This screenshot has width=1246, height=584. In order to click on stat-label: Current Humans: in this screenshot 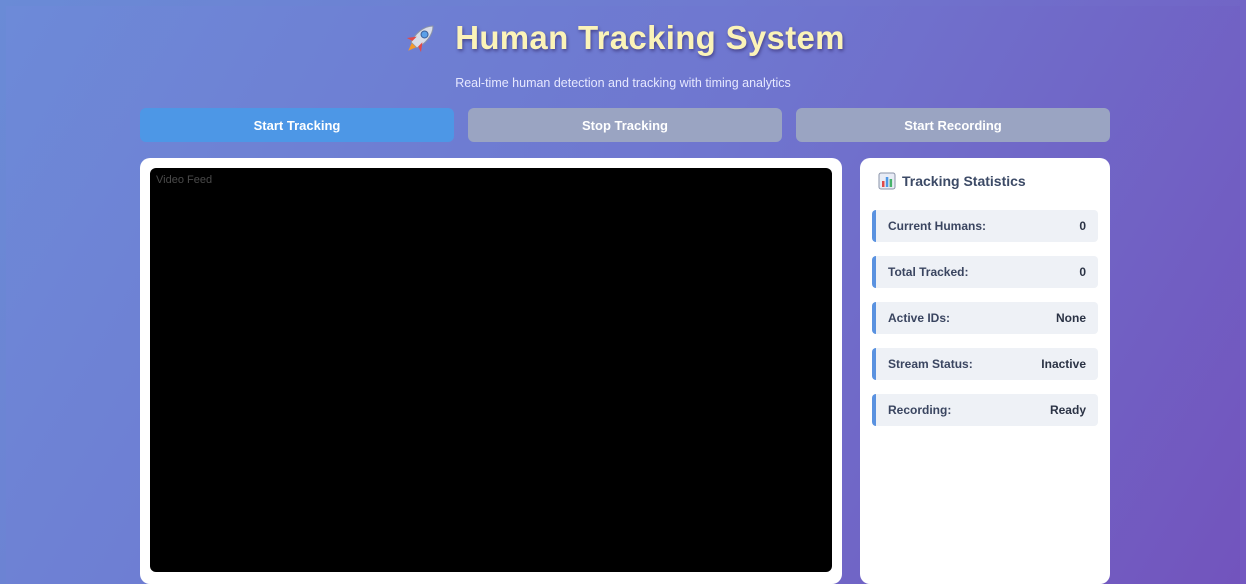, I will do `click(937, 226)`.